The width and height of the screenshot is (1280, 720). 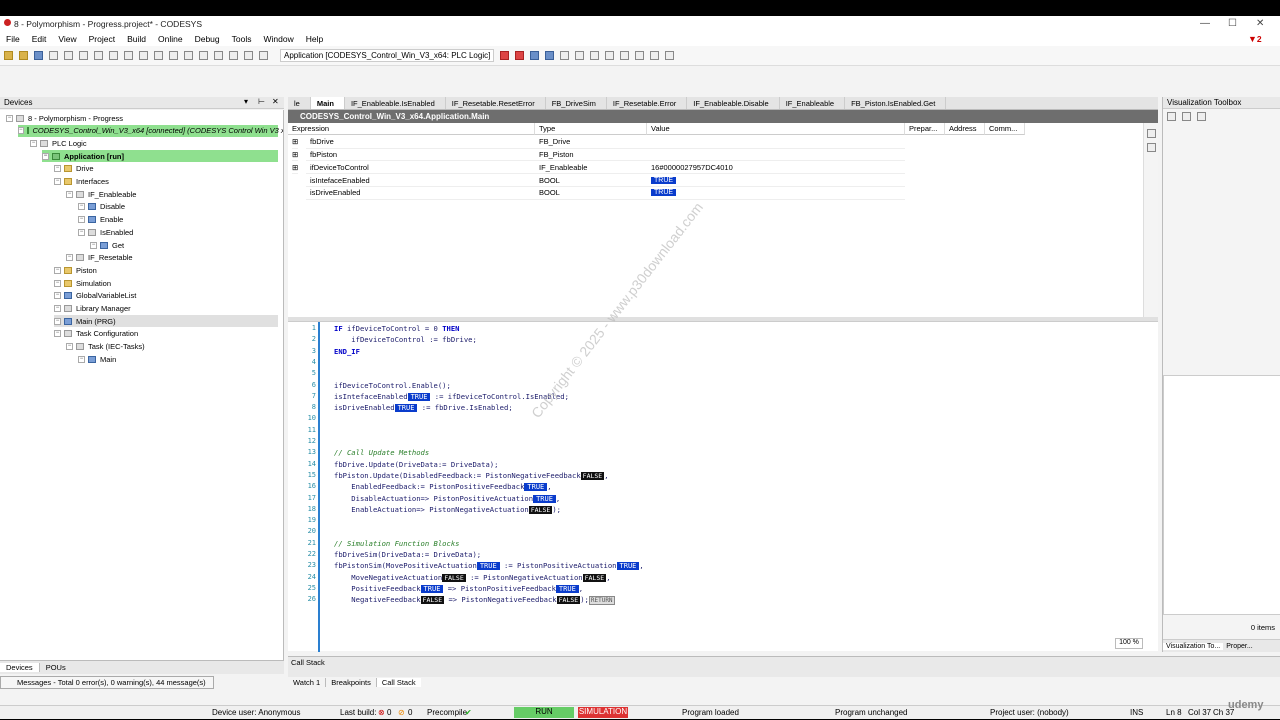 I want to click on tab-breakpoints: Breakpoints, so click(x=351, y=682).